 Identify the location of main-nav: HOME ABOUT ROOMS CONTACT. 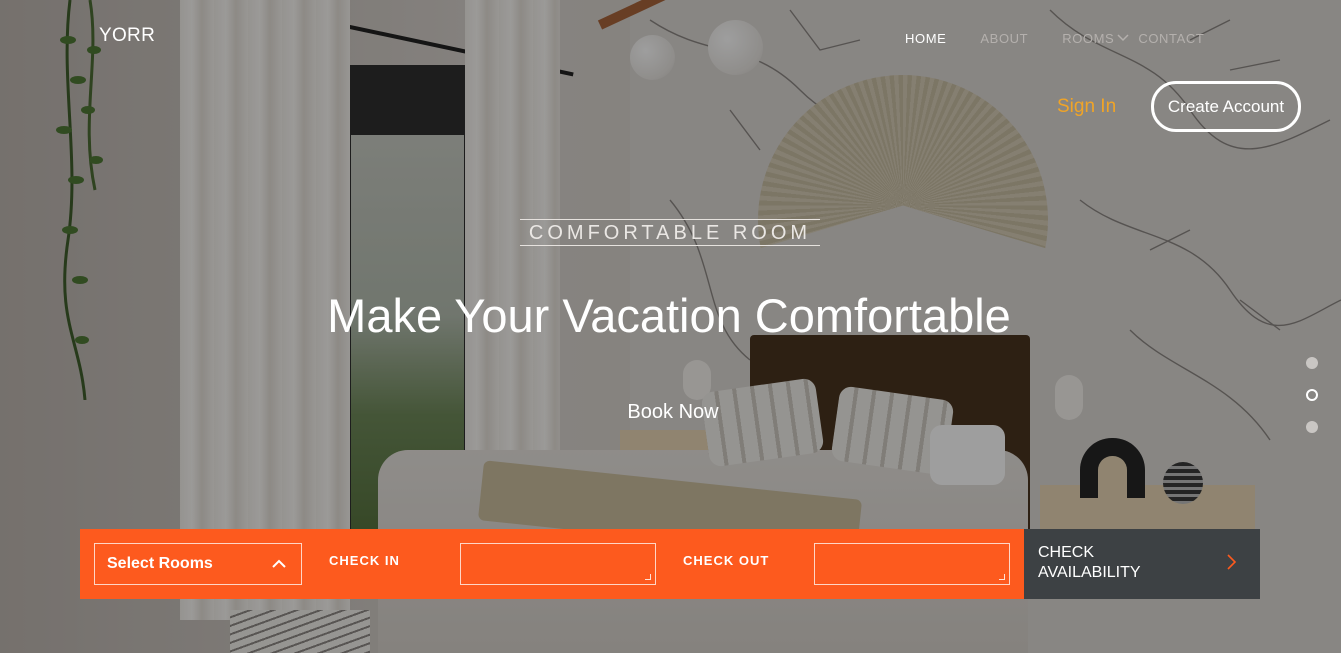
(1054, 38).